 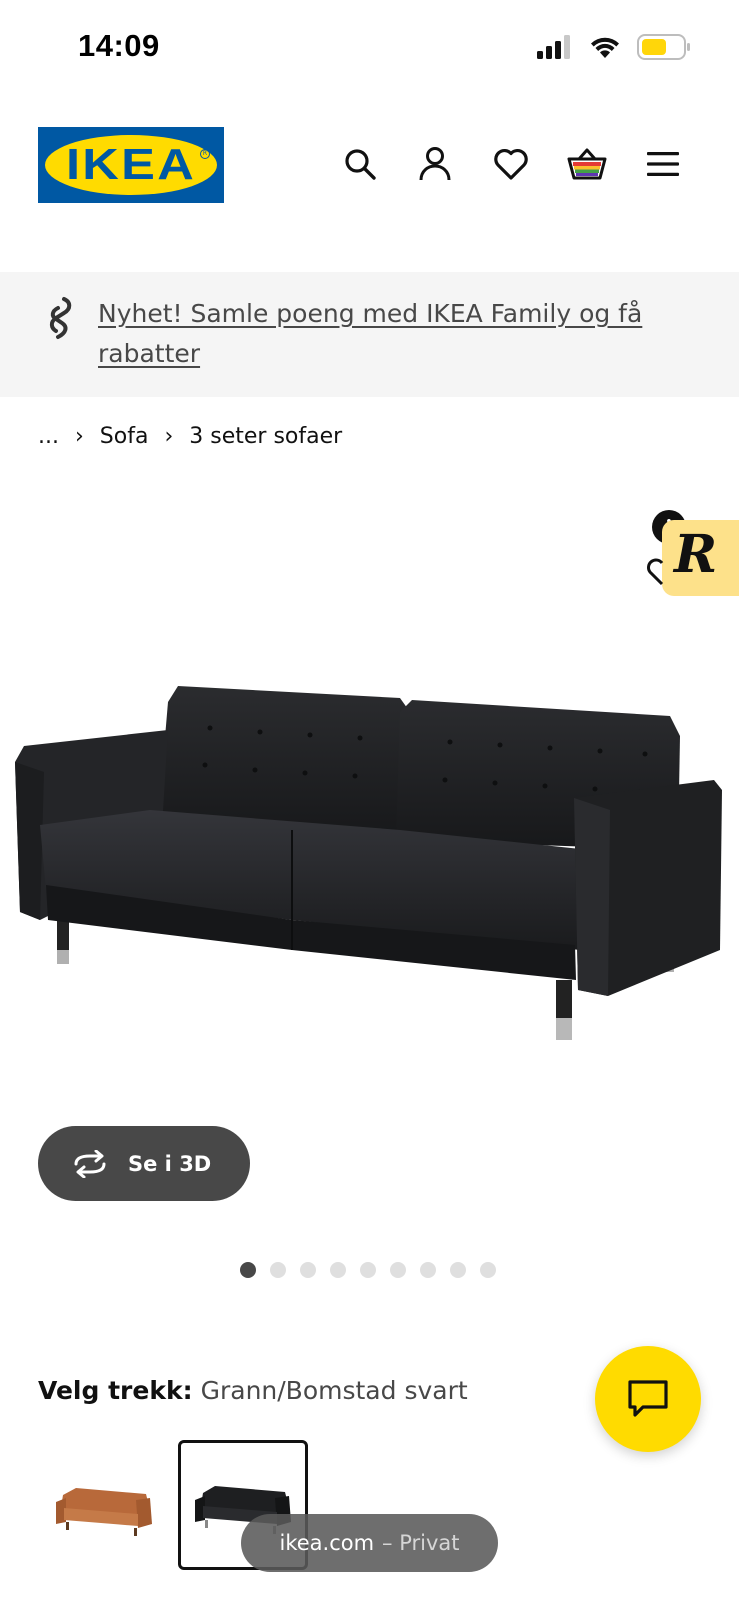 I want to click on variant-selector-label: Velg trekk: Grann/Bomstad svart, so click(x=253, y=1390).